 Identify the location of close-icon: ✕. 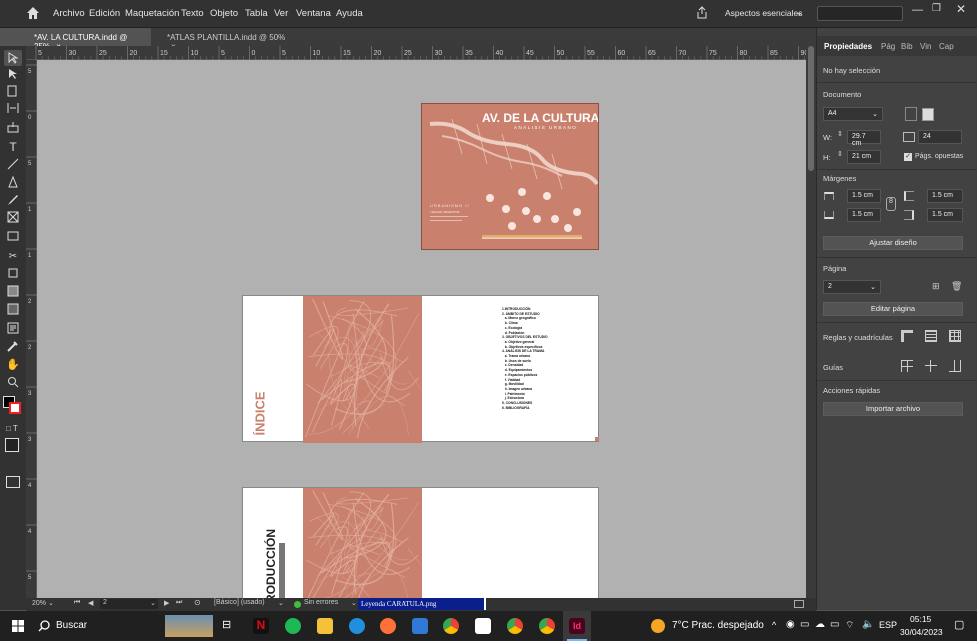
(961, 9).